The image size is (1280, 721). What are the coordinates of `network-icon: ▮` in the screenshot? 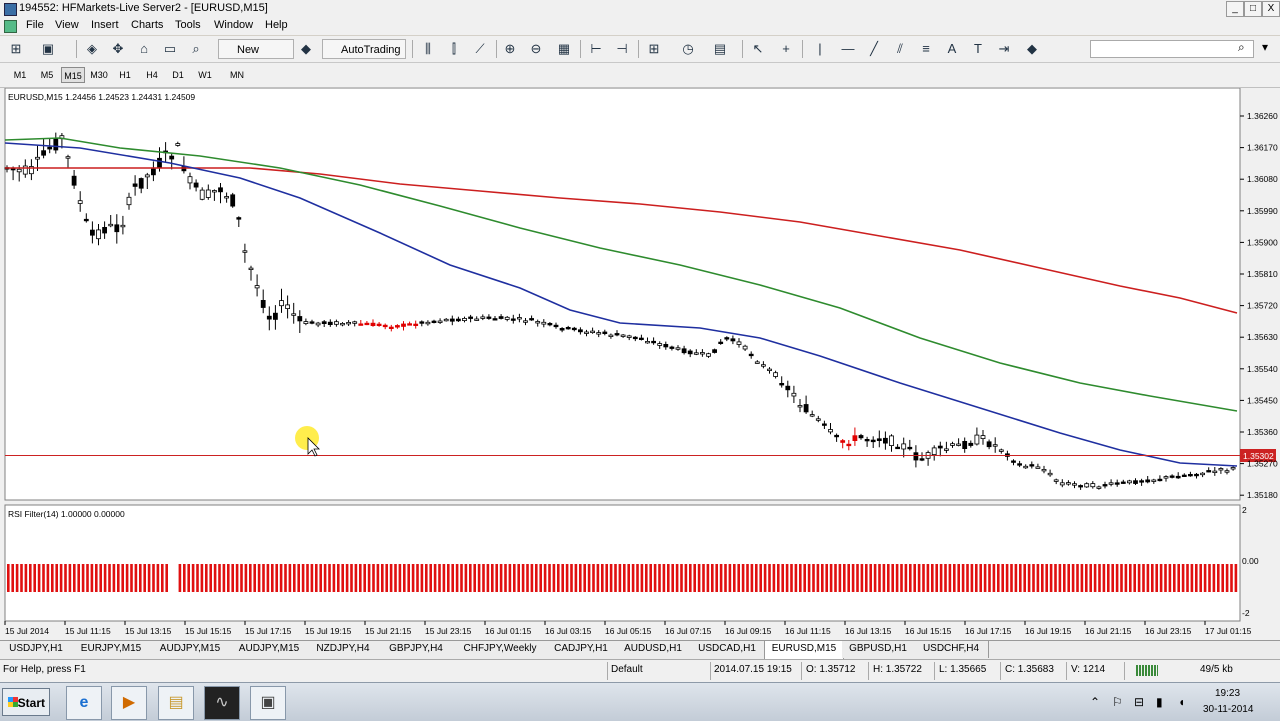 It's located at (1159, 702).